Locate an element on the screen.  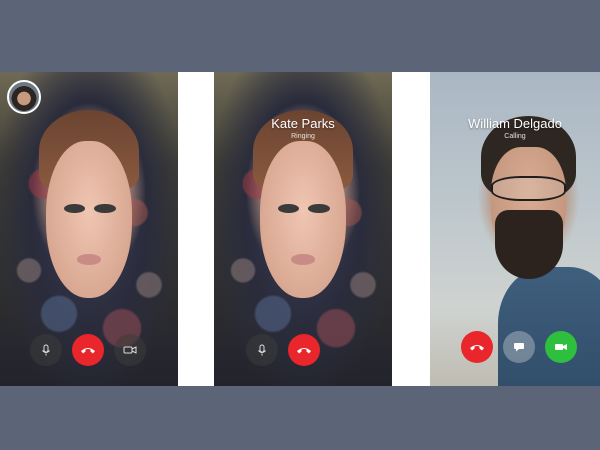
message-icon is located at coordinates (519, 347).